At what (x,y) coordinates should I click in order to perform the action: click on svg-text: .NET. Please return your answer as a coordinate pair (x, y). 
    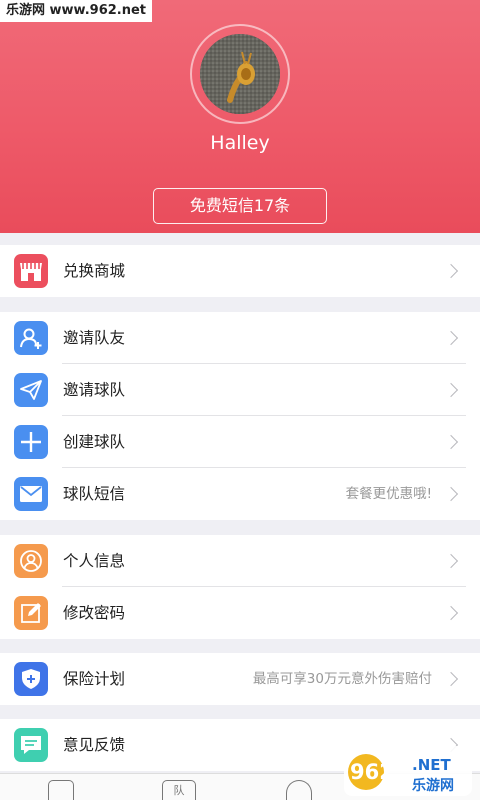
    Looking at the image, I should click on (431, 765).